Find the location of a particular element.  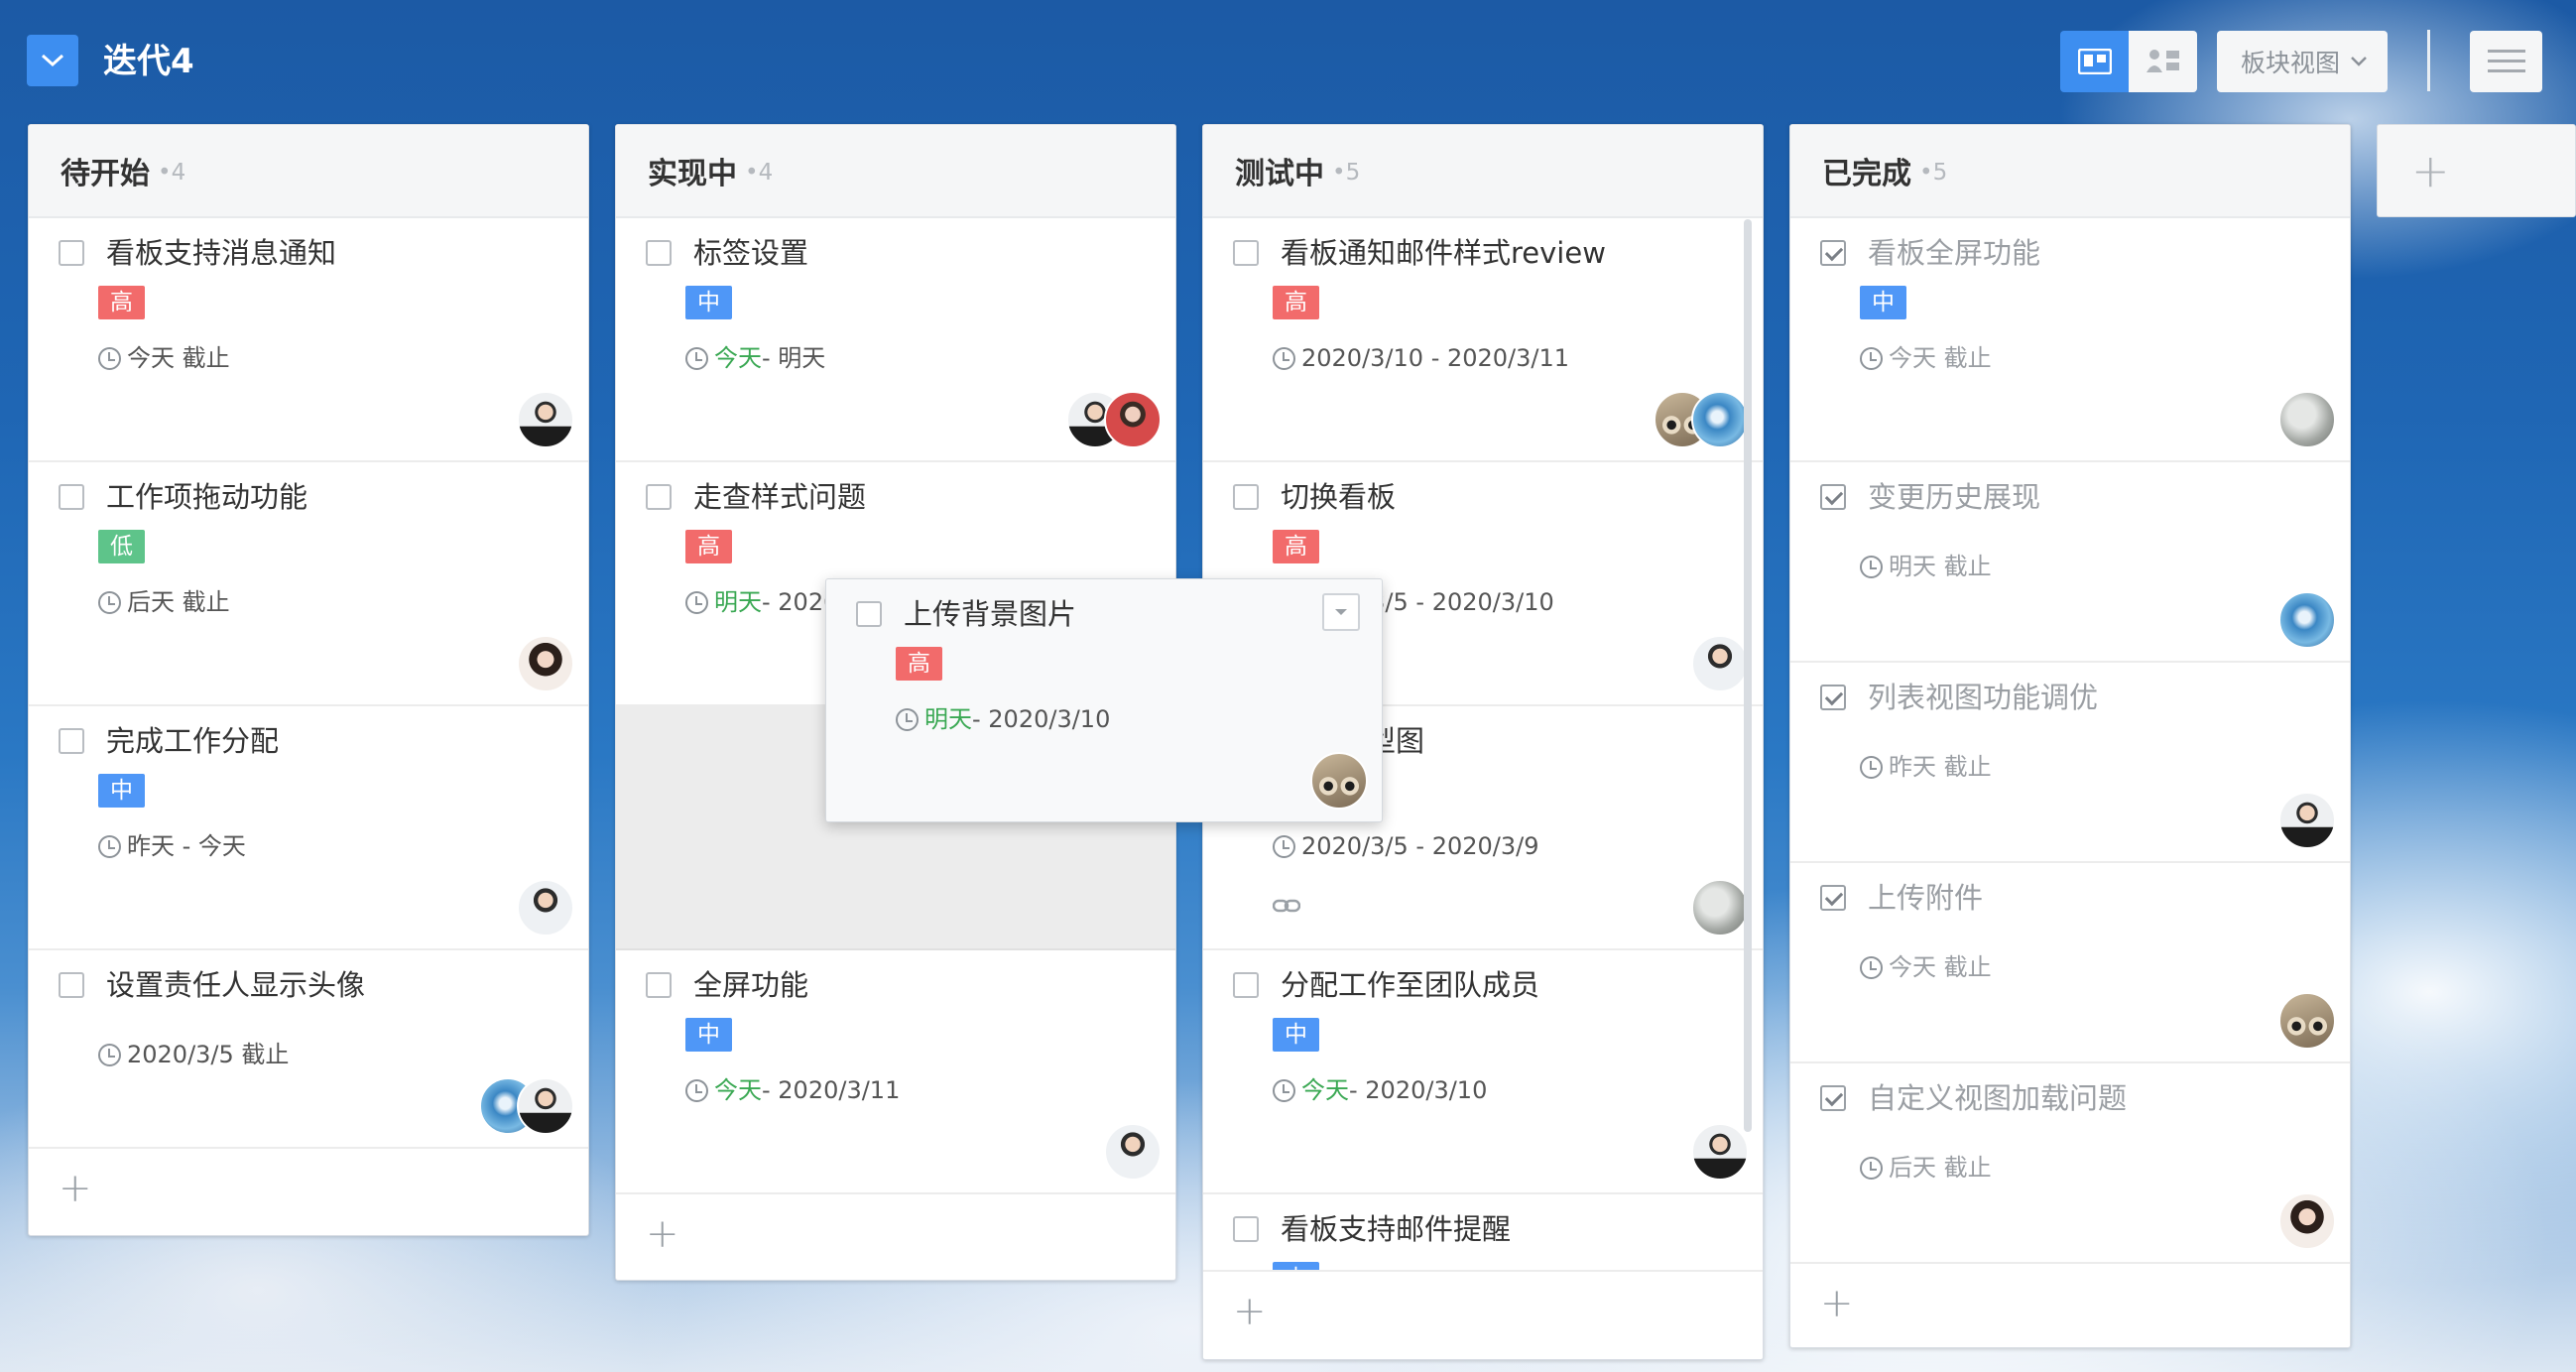

divider is located at coordinates (2428, 60).